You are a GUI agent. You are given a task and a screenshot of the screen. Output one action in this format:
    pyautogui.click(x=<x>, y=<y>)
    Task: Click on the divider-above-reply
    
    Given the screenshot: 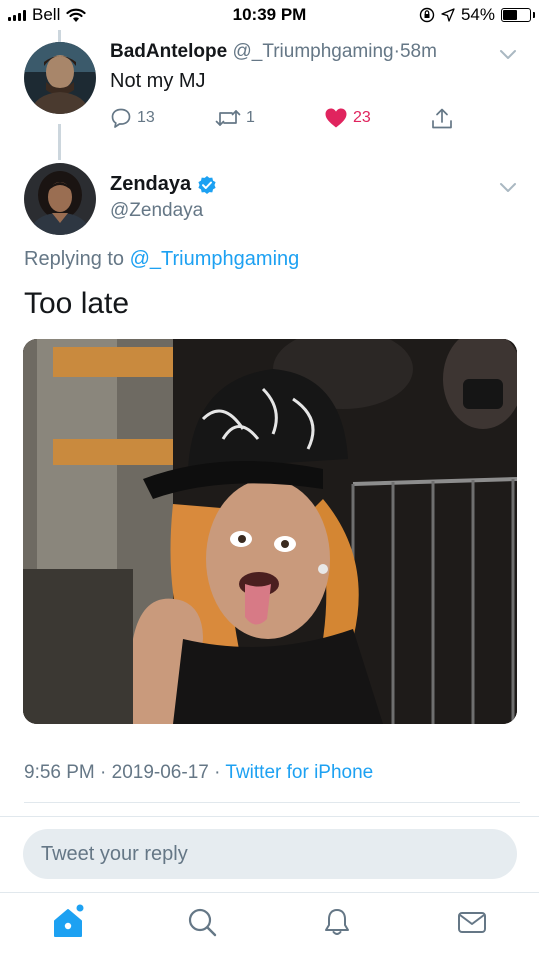 What is the action you would take?
    pyautogui.click(x=269, y=816)
    